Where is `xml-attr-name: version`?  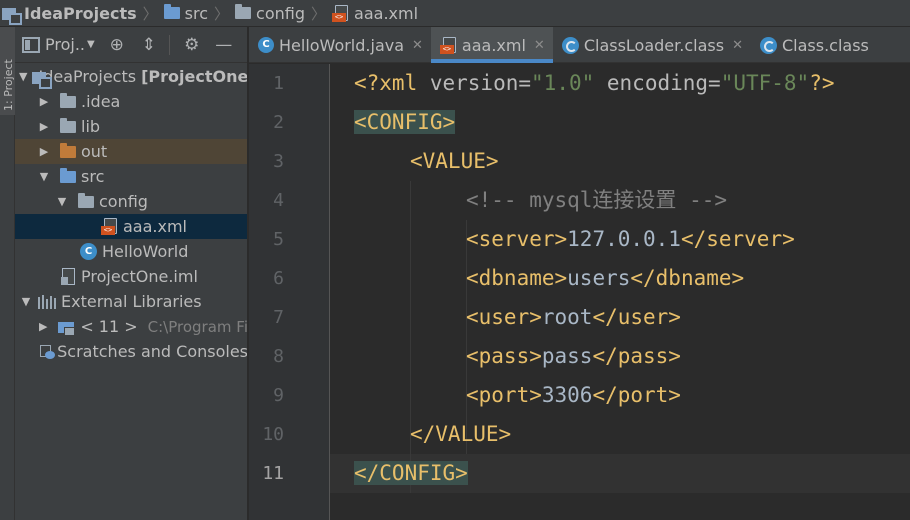 xml-attr-name: version is located at coordinates (468, 83).